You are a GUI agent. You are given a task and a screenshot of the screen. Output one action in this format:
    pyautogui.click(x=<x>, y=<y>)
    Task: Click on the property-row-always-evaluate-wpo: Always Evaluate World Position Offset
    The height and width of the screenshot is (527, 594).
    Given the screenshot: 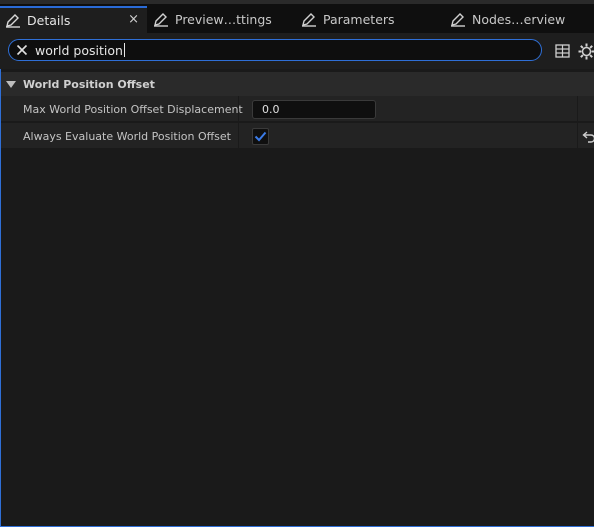 What is the action you would take?
    pyautogui.click(x=297, y=136)
    